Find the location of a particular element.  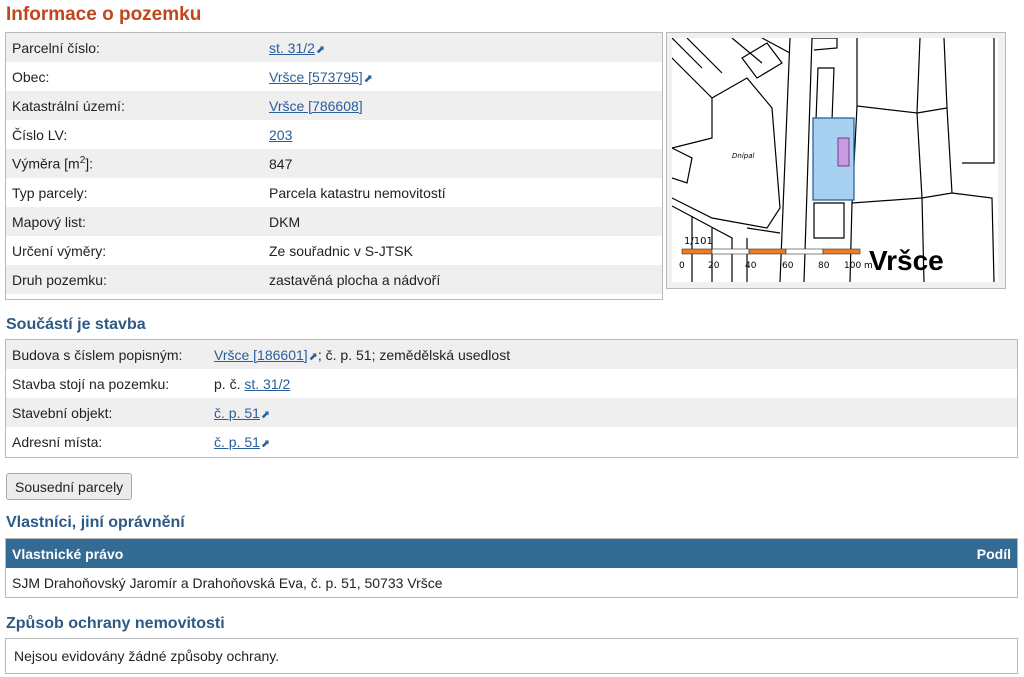

cadastral-area-link: Vršce [786608] is located at coordinates (316, 106).